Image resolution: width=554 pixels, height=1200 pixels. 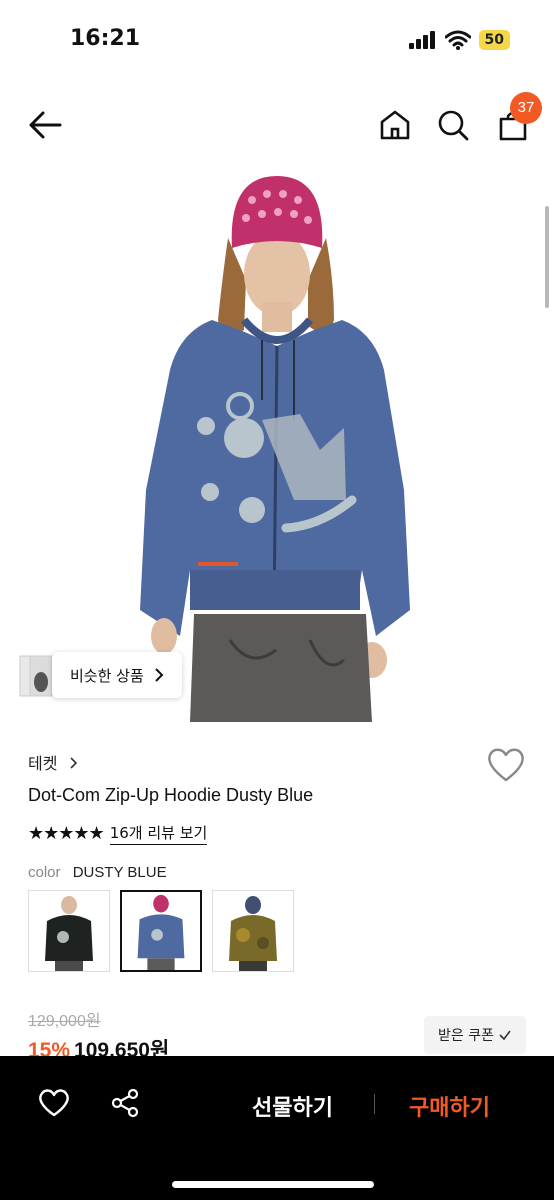 I want to click on product-name: Dot-Com Zip-Up Hoodie Dusty Blue, so click(x=171, y=795).